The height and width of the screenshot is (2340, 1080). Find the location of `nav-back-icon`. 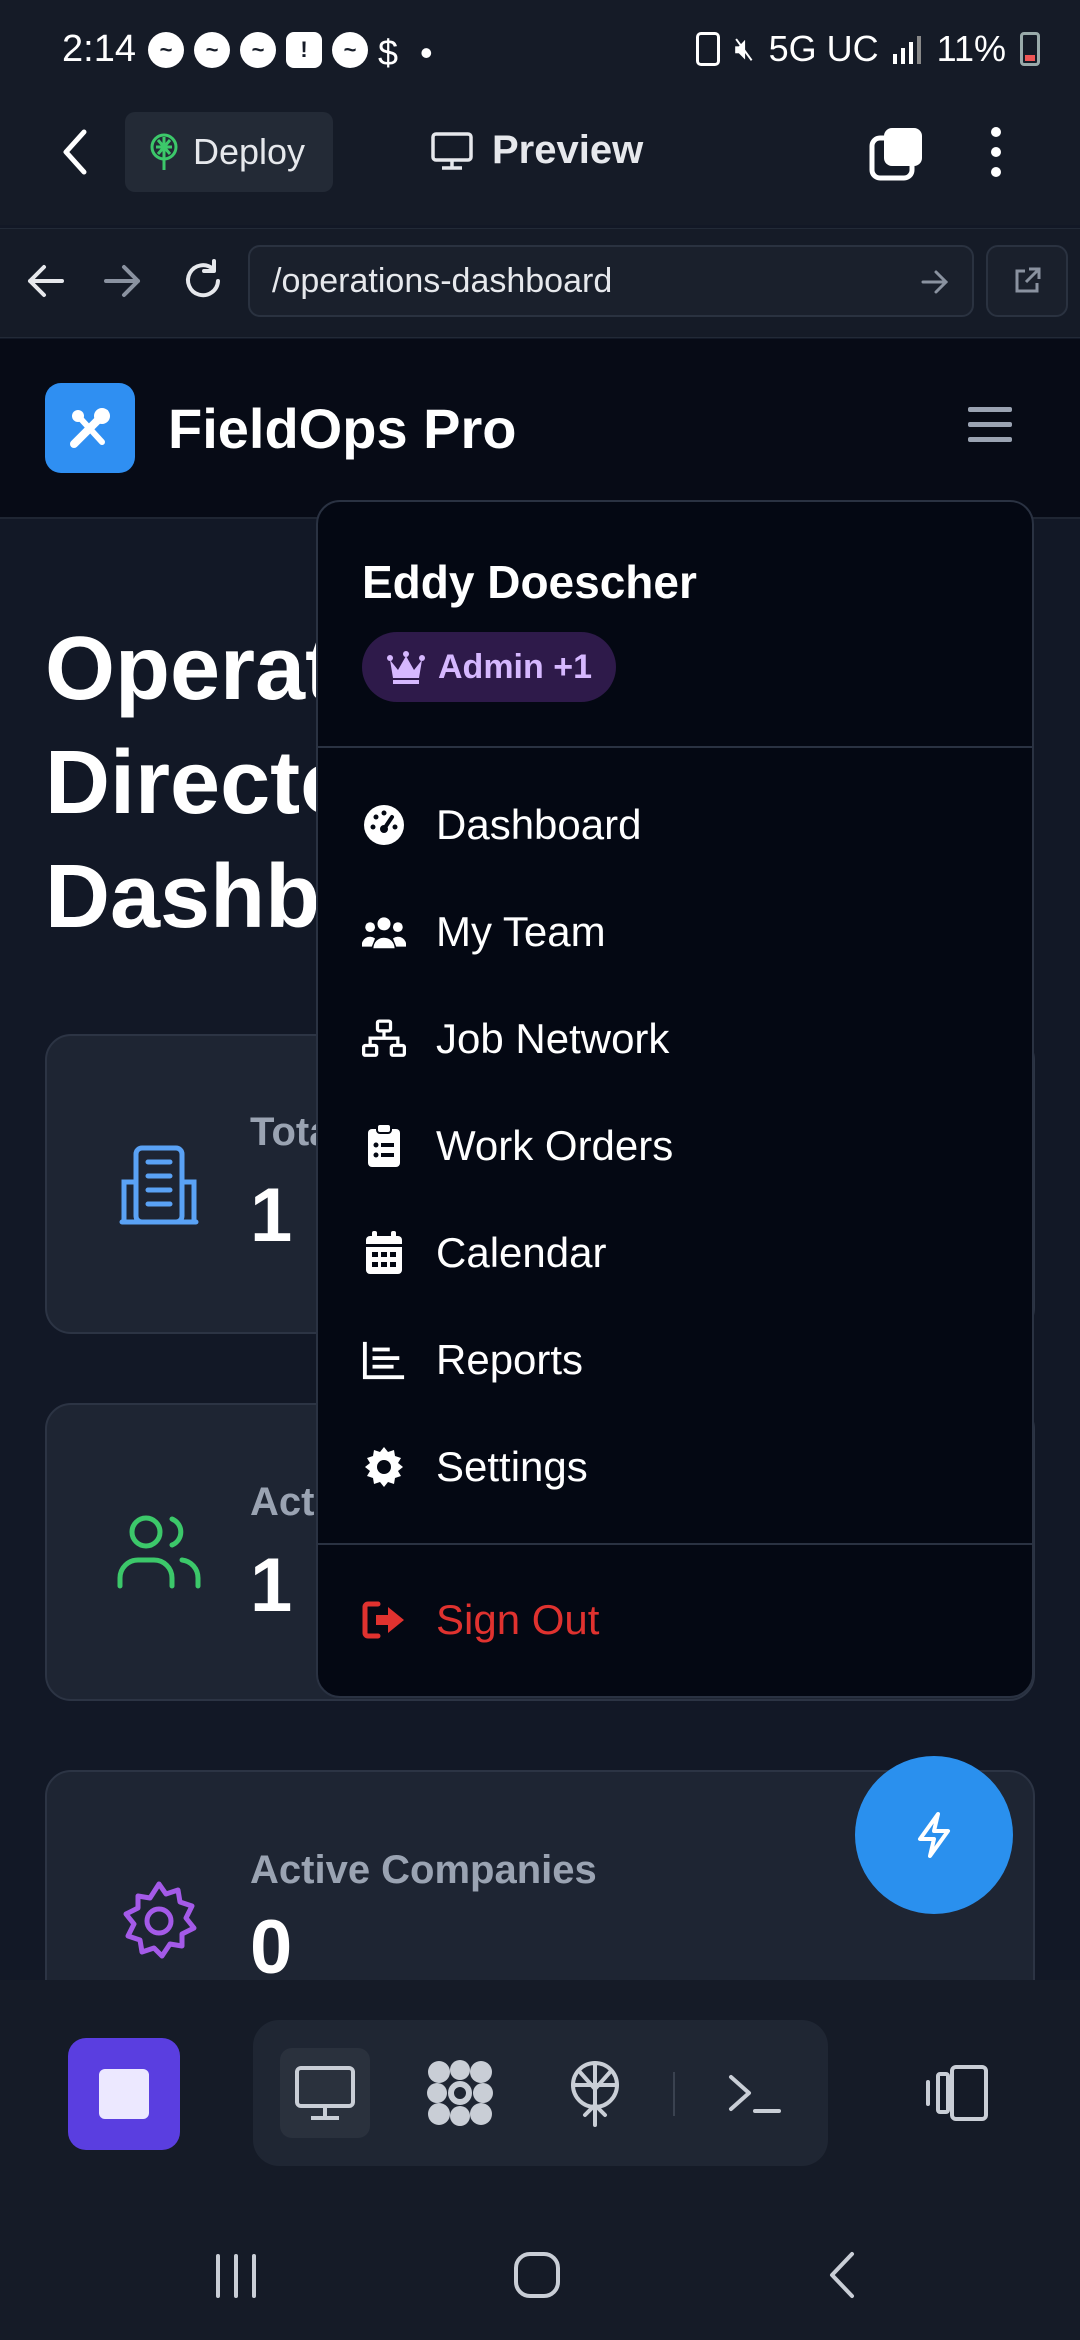

nav-back-icon is located at coordinates (45, 281).